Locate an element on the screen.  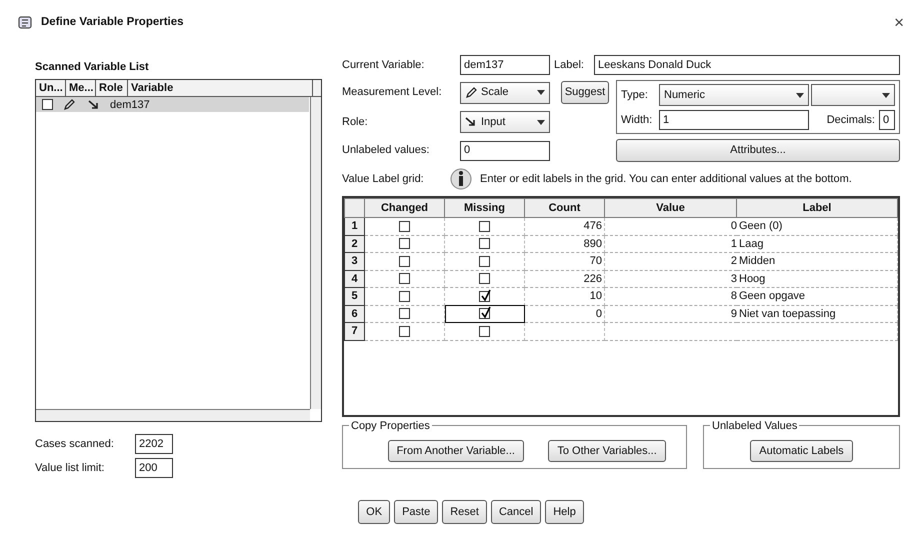
table-cell: Geen opgave is located at coordinates (772, 296).